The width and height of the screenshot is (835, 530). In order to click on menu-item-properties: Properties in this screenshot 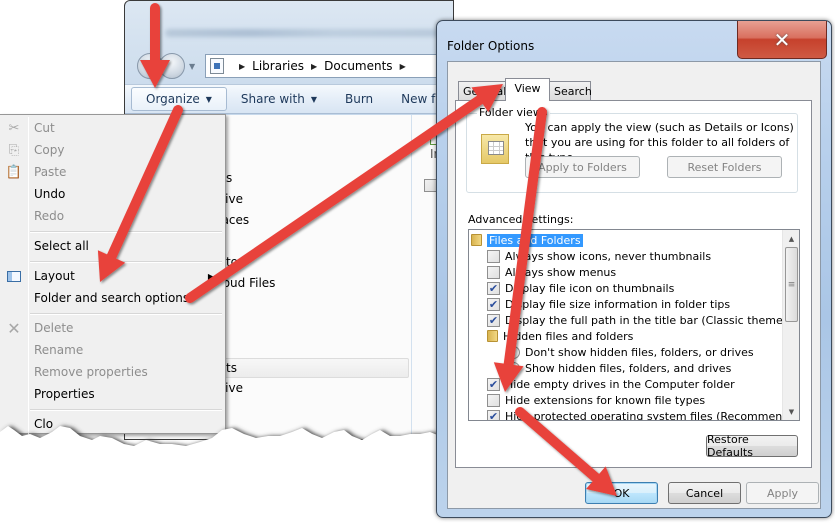, I will do `click(112, 394)`.